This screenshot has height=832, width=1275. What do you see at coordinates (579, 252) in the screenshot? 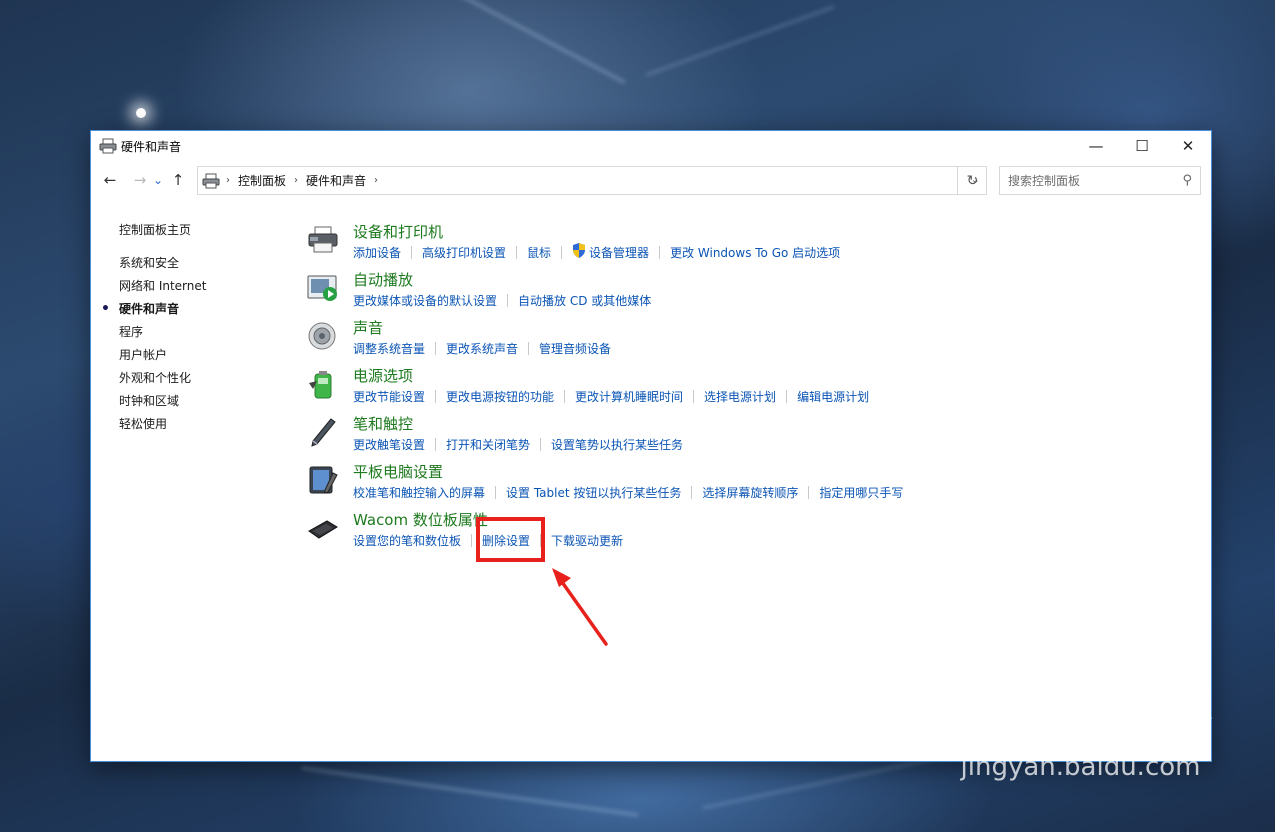
I see `uac-shield-icon` at bounding box center [579, 252].